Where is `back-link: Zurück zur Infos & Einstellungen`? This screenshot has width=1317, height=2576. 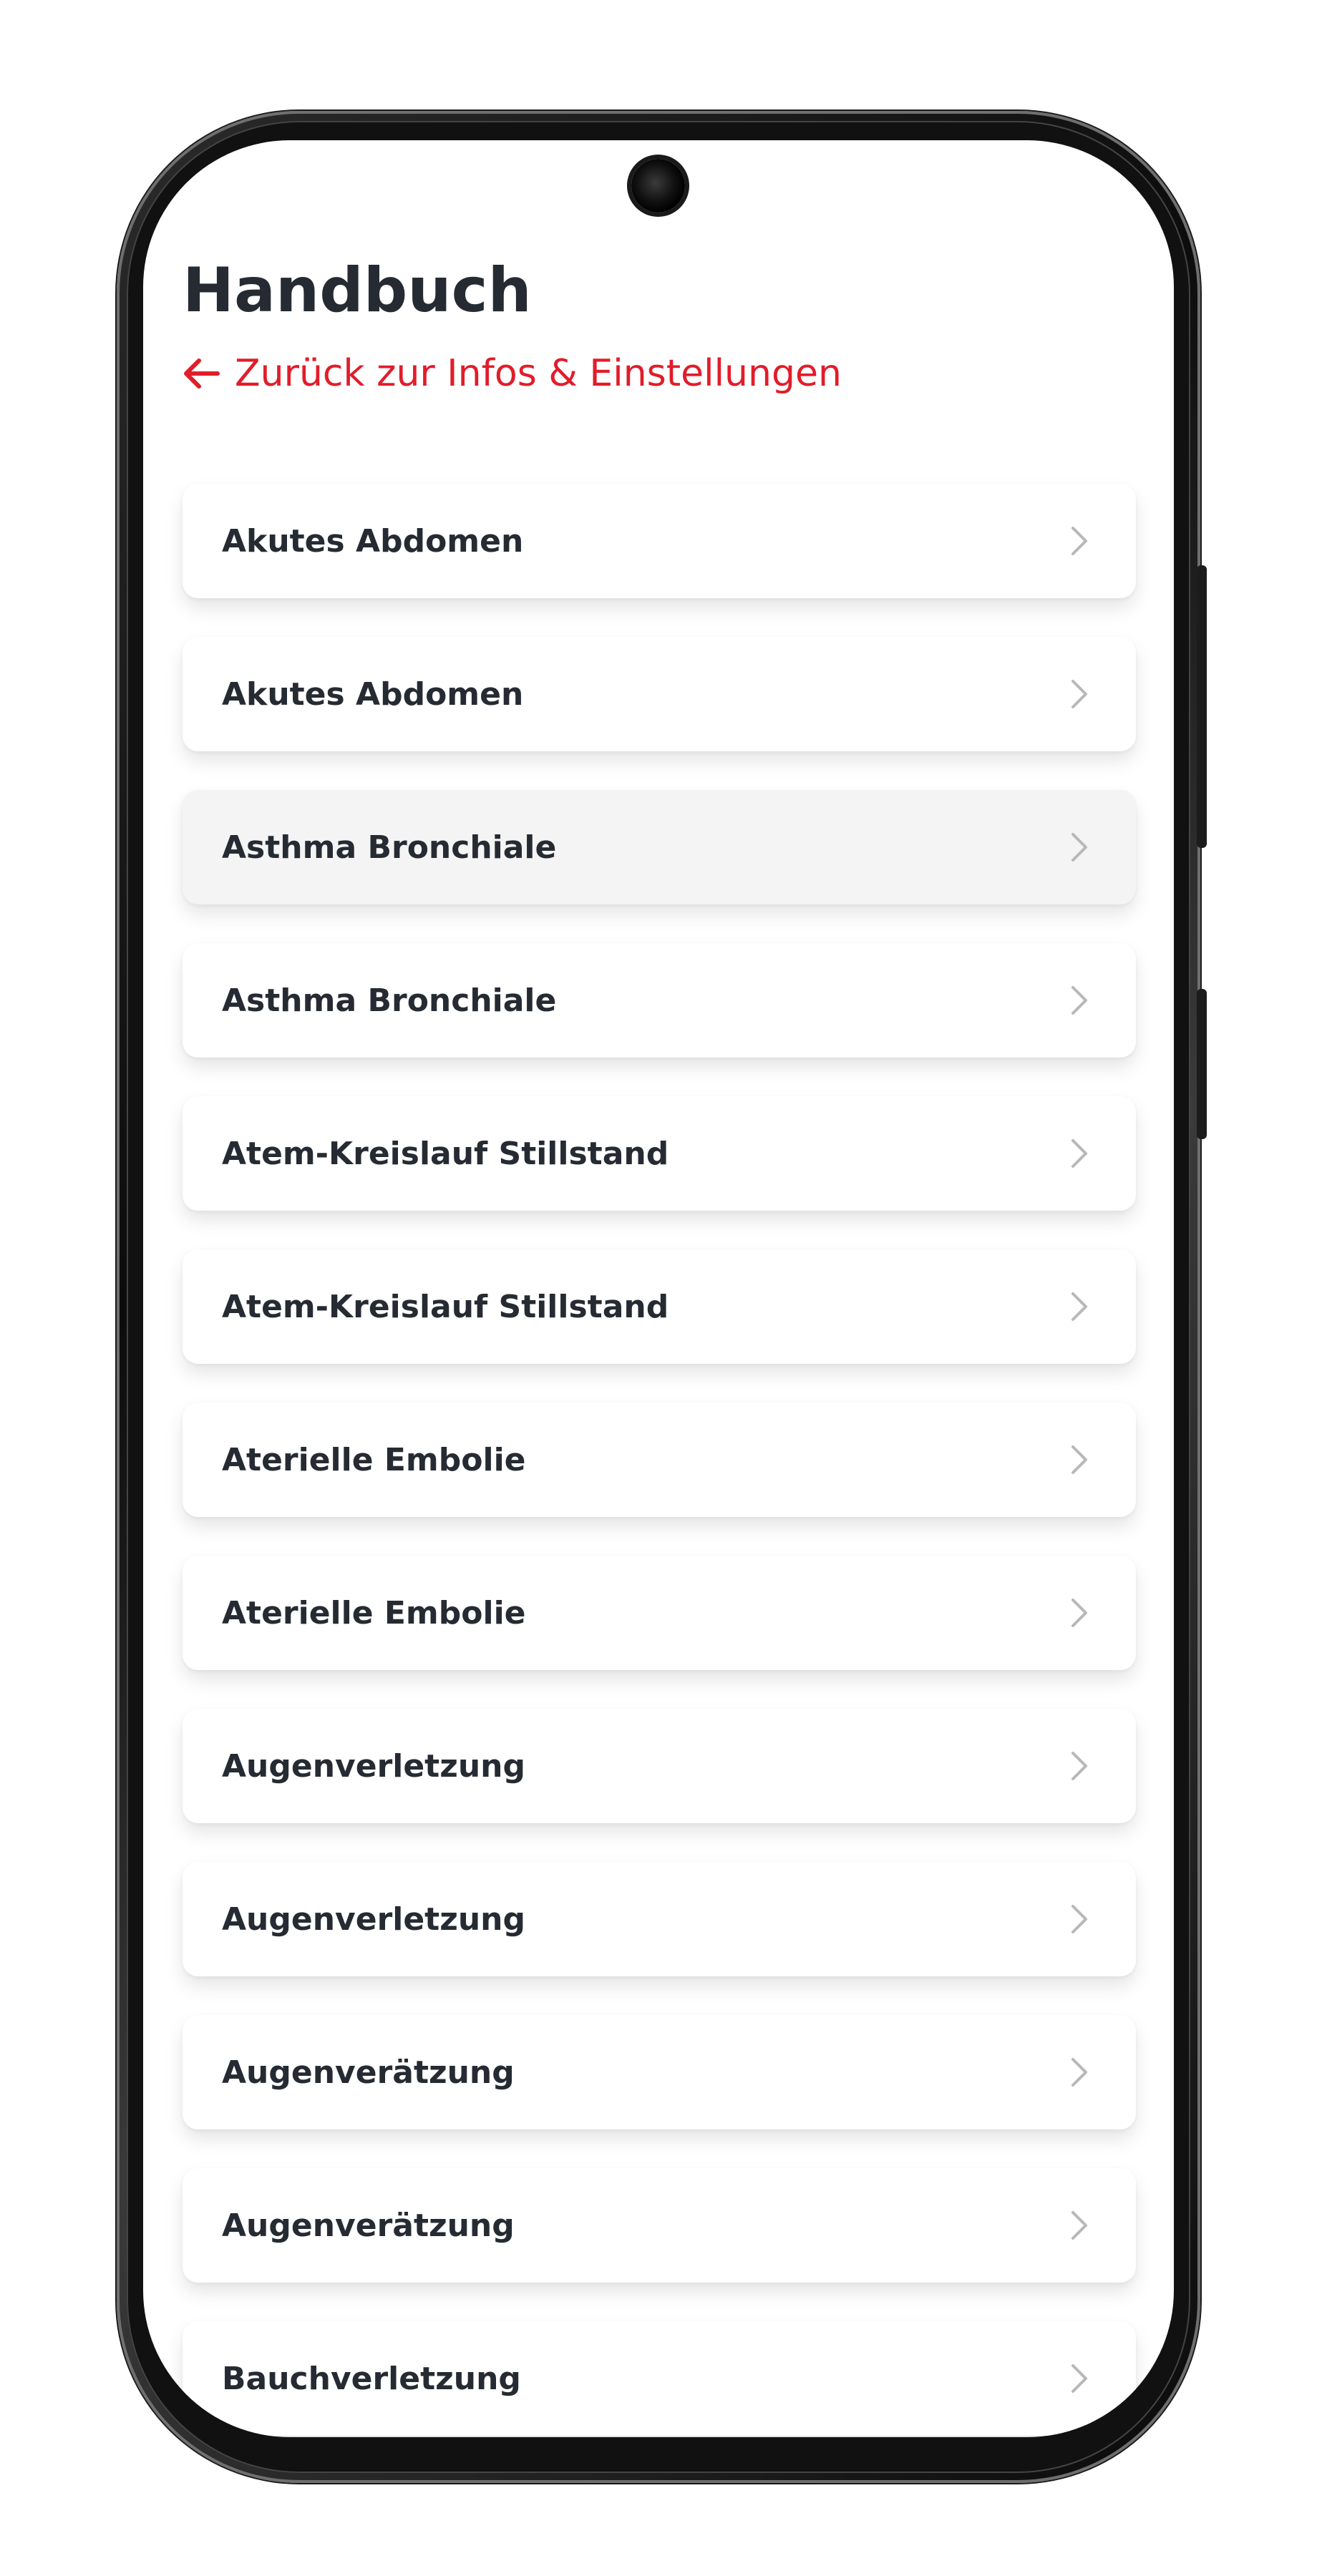 back-link: Zurück zur Infos & Einstellungen is located at coordinates (511, 373).